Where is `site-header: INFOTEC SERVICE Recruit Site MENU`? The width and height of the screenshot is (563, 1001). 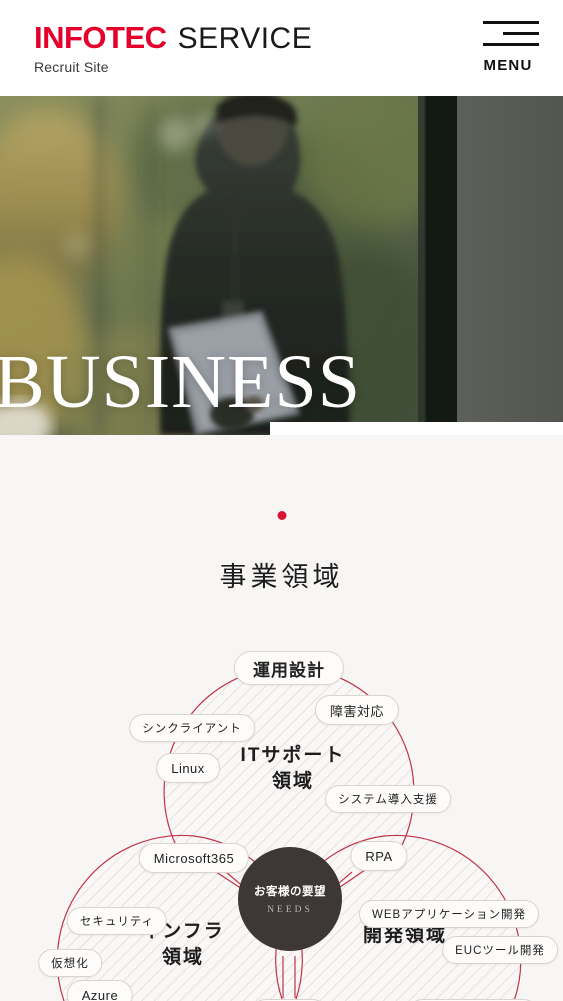
site-header: INFOTEC SERVICE Recruit Site MENU is located at coordinates (281, 48).